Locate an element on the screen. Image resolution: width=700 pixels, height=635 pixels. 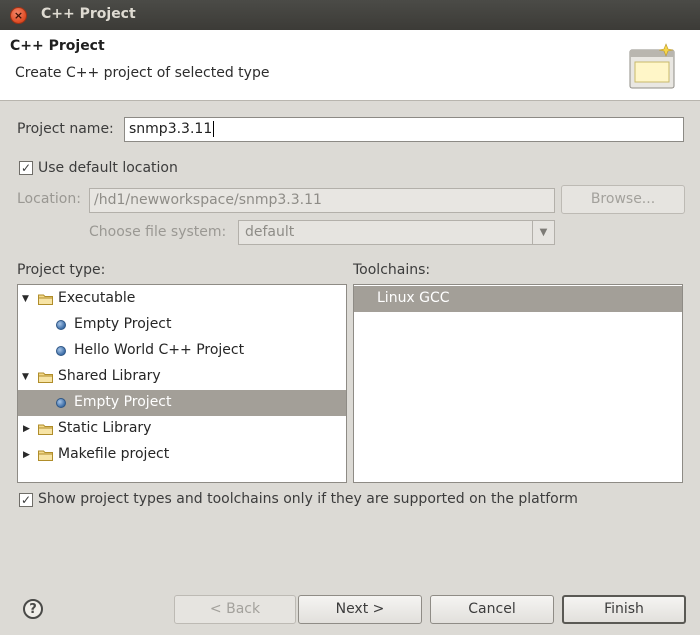
tree-item-empty-project: Empty Project is located at coordinates (182, 325).